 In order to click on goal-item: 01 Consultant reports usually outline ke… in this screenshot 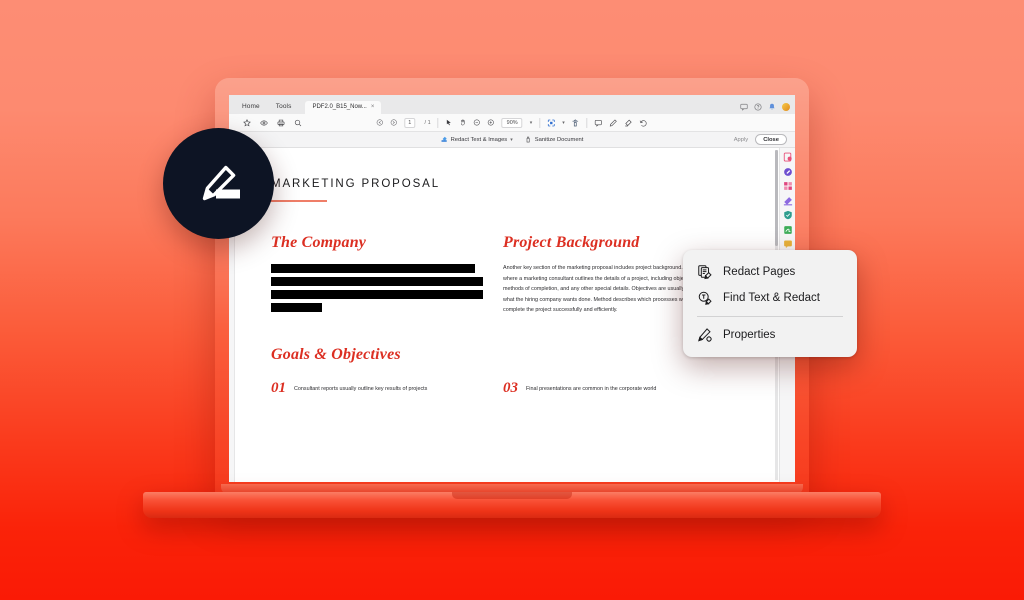, I will do `click(377, 388)`.